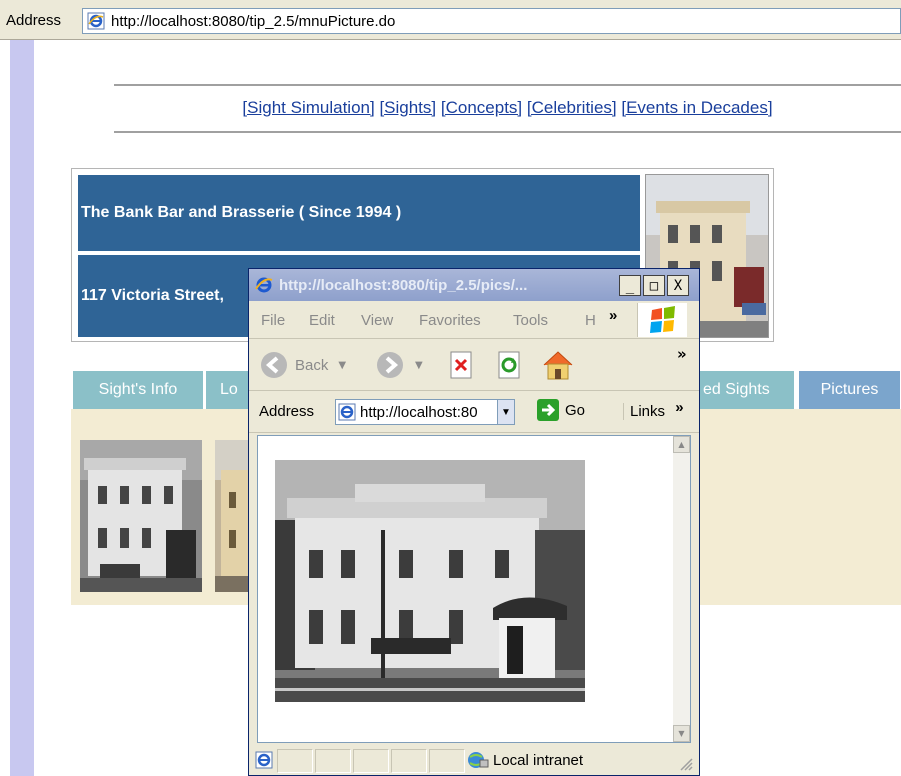 The height and width of the screenshot is (776, 901). What do you see at coordinates (679, 407) in the screenshot?
I see `links-chevron-icon: »` at bounding box center [679, 407].